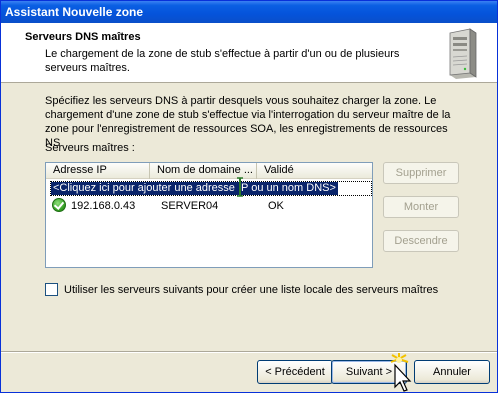 This screenshot has height=395, width=498. What do you see at coordinates (401, 372) in the screenshot?
I see `mouse-pointer-icon` at bounding box center [401, 372].